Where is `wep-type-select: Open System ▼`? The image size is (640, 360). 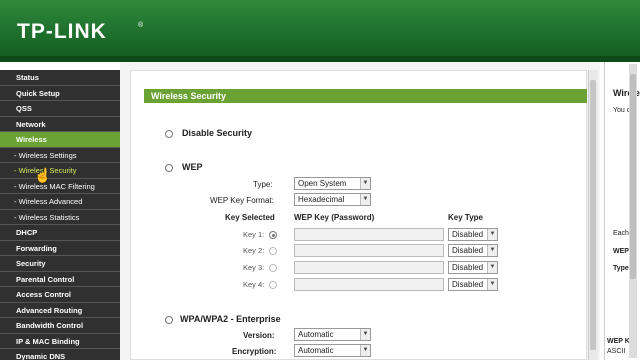
wep-type-select: Open System ▼ is located at coordinates (332, 183).